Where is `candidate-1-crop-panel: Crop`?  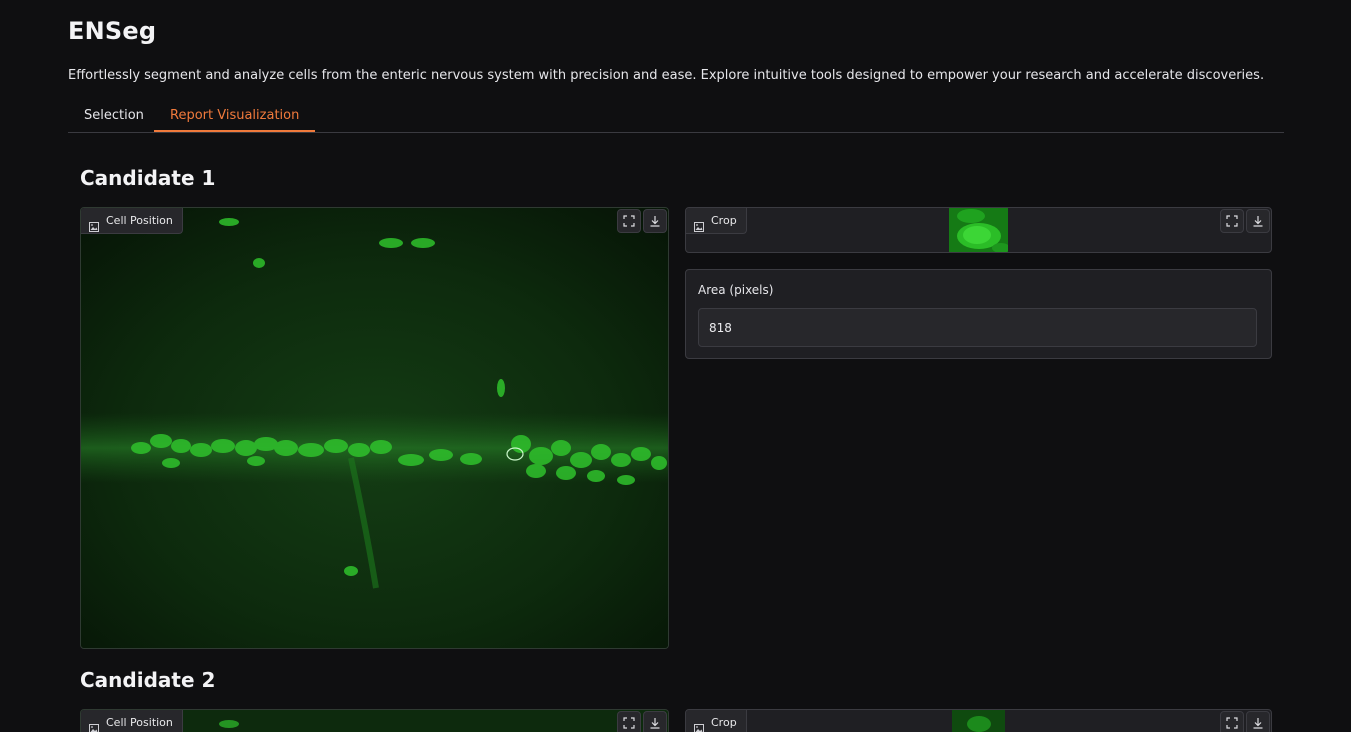 candidate-1-crop-panel: Crop is located at coordinates (978, 230).